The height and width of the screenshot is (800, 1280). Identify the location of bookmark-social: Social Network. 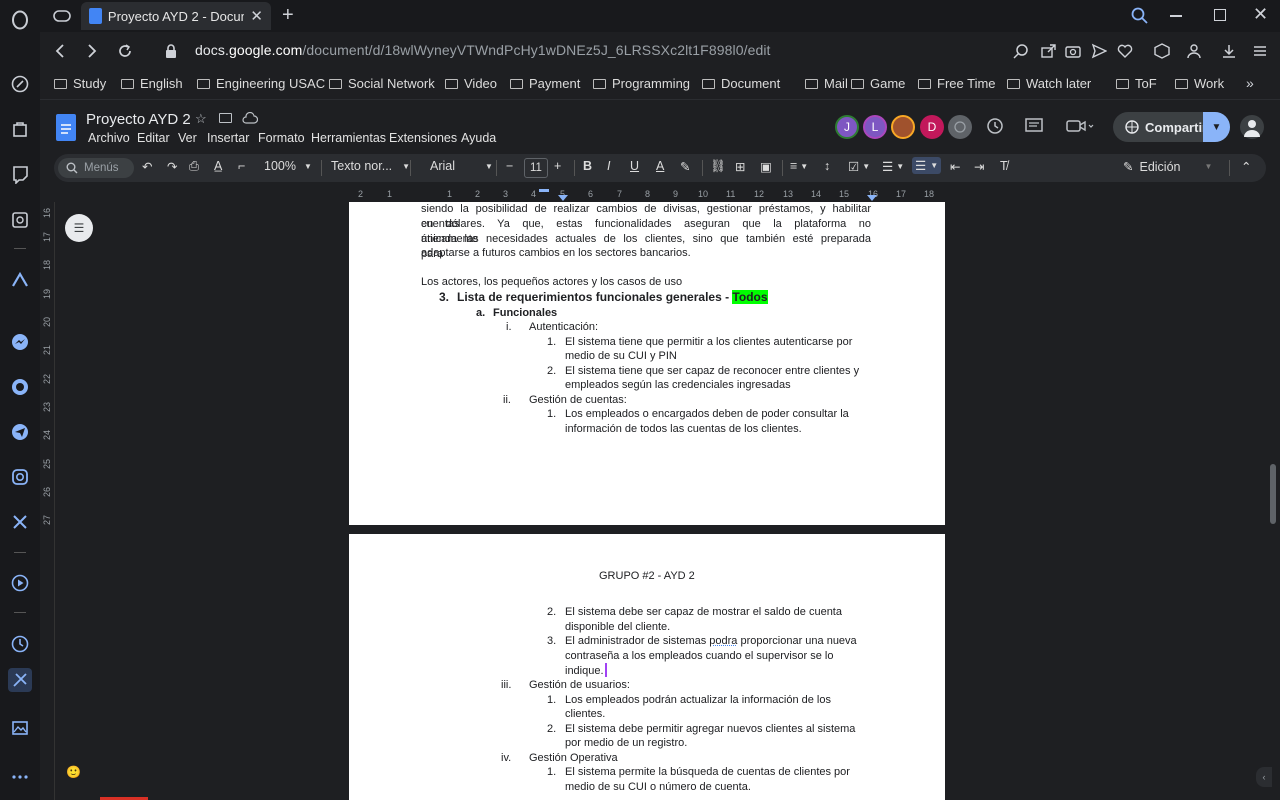
(382, 83).